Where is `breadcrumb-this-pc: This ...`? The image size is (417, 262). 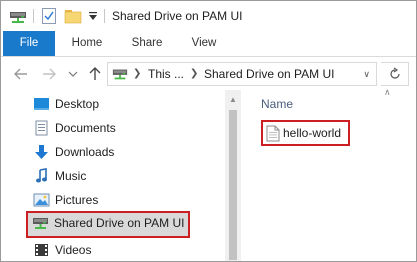
breadcrumb-this-pc: This ... is located at coordinates (166, 74).